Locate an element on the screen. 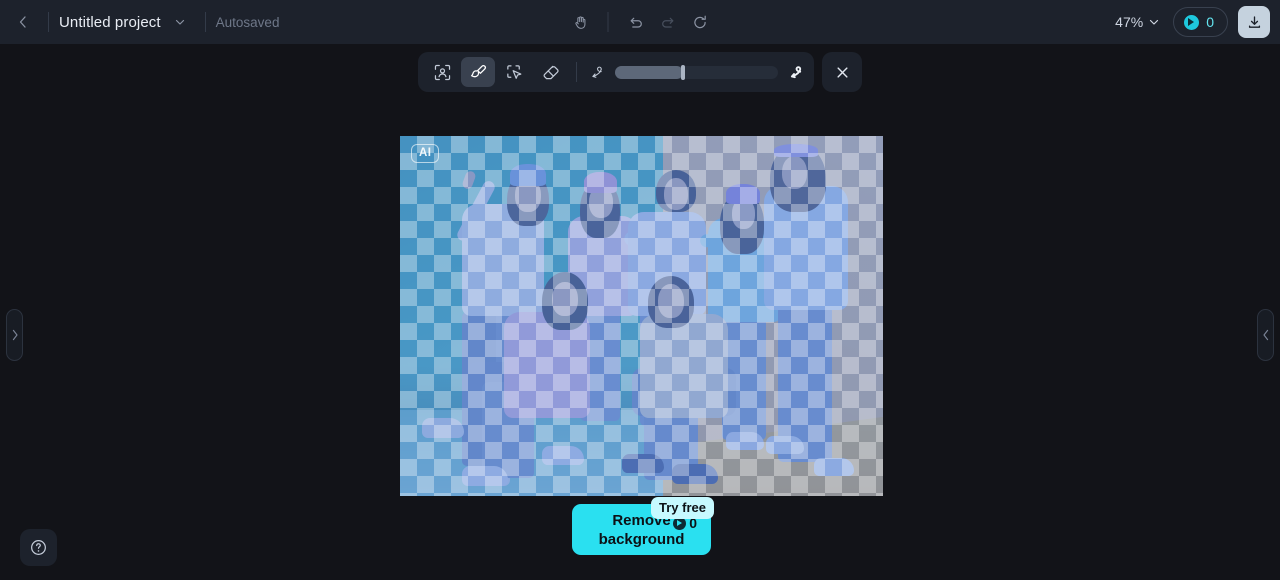 Image resolution: width=1280 pixels, height=580 pixels. page-title: Untitled project is located at coordinates (110, 22).